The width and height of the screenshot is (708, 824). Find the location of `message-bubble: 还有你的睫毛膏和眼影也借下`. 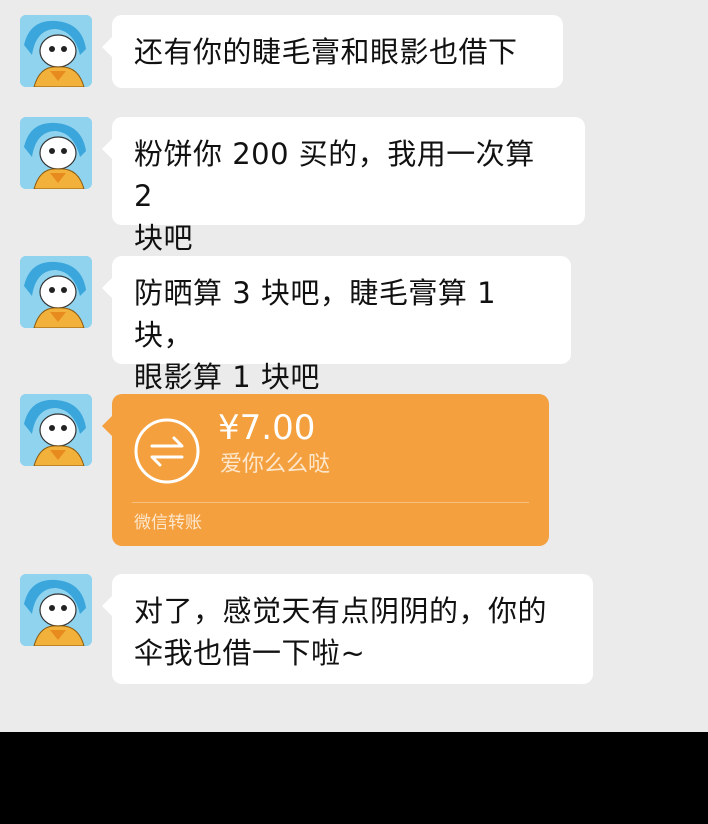

message-bubble: 还有你的睫毛膏和眼影也借下 is located at coordinates (332, 51).